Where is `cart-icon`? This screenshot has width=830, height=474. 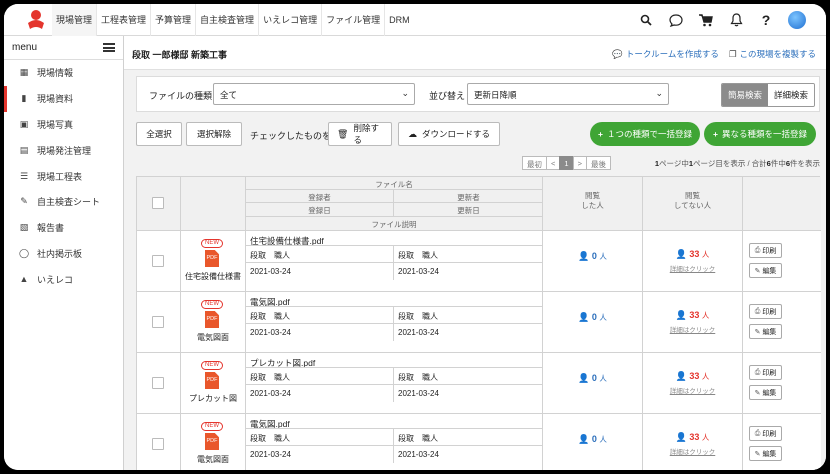 cart-icon is located at coordinates (706, 20).